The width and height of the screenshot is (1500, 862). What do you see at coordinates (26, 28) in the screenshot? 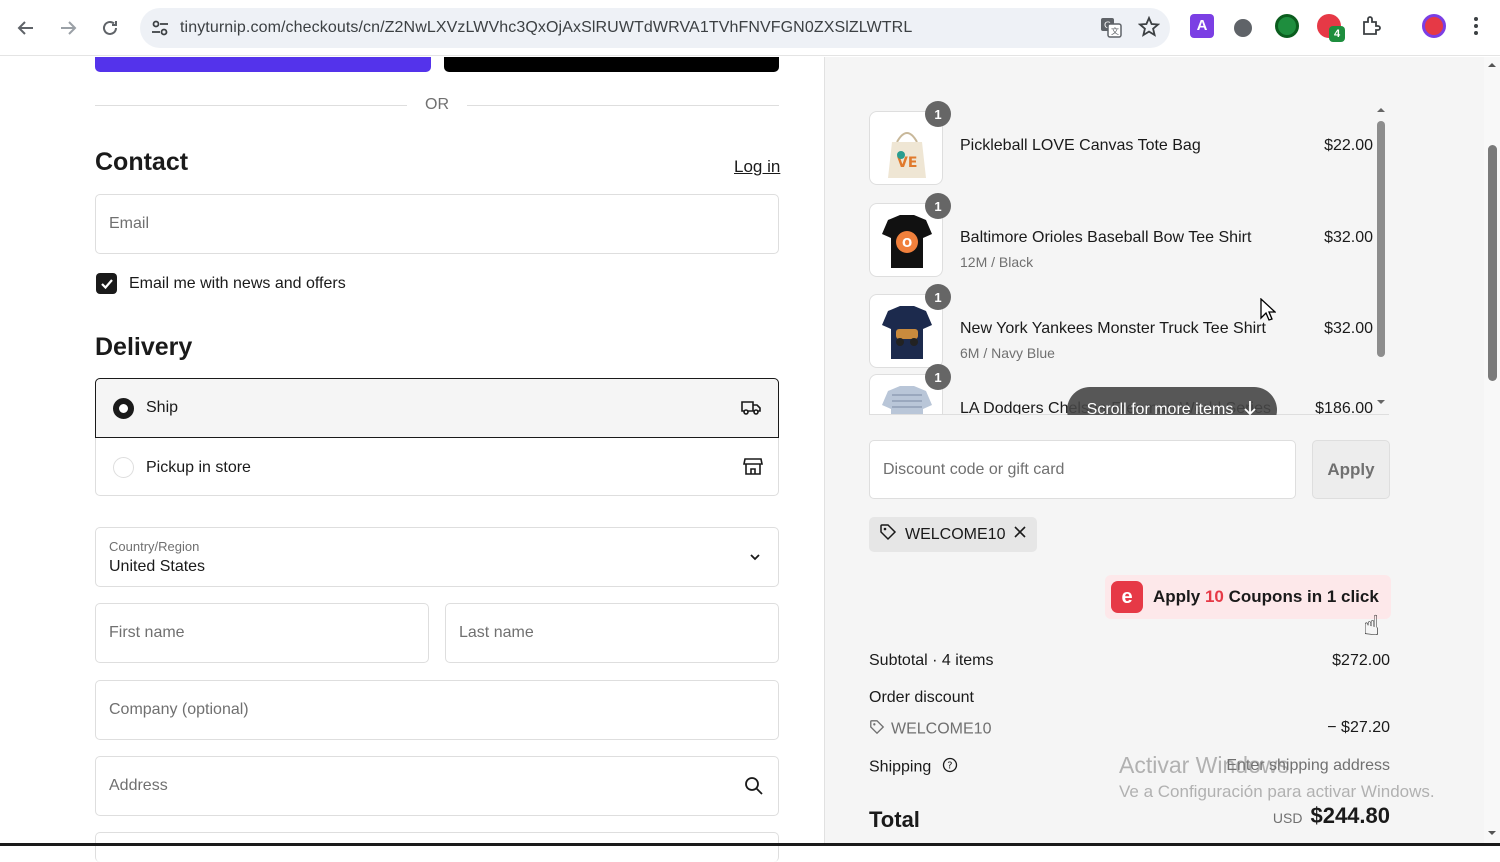
I see `back-icon` at bounding box center [26, 28].